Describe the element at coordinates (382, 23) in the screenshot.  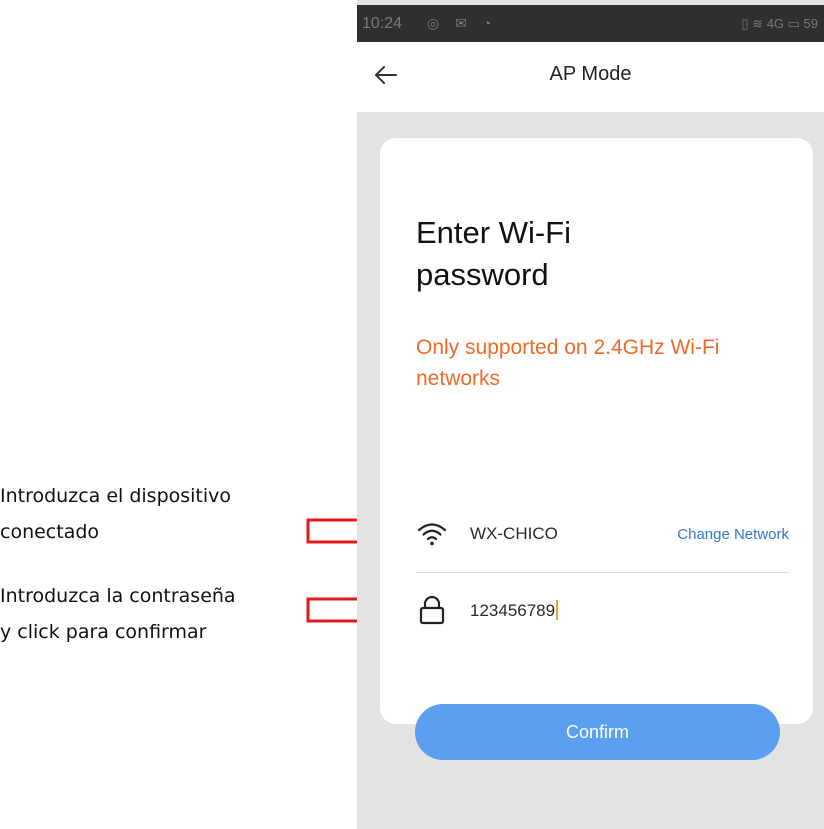
I see `status-time: 10:24` at that location.